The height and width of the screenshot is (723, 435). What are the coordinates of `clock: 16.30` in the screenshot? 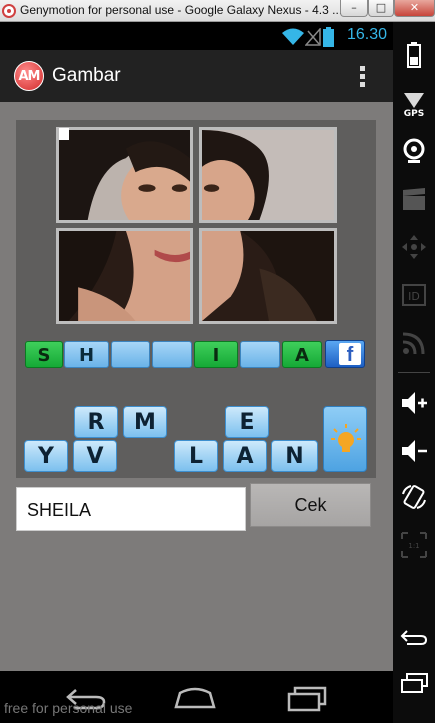 It's located at (366, 34).